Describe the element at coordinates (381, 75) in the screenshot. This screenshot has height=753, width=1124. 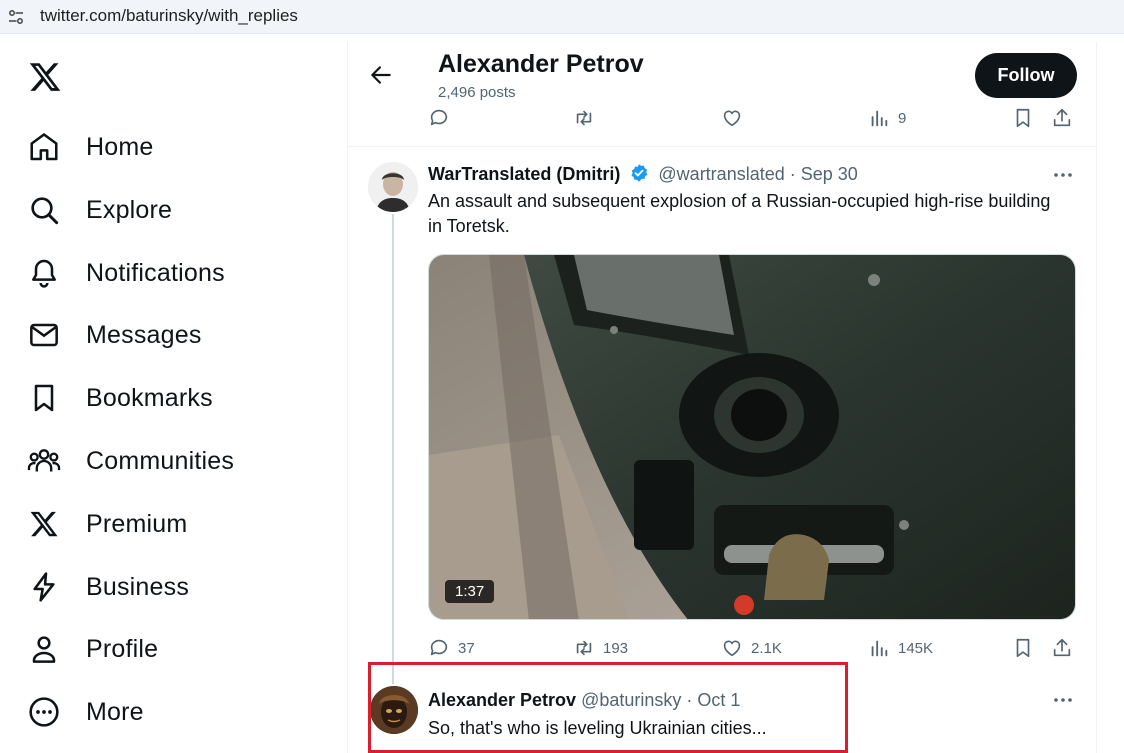
I see `back-arrow-icon` at that location.